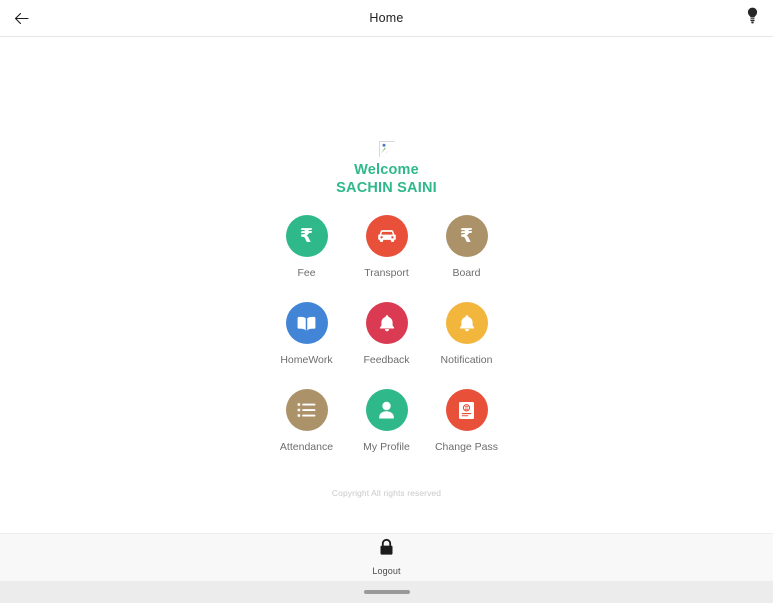  I want to click on back-button, so click(21, 18).